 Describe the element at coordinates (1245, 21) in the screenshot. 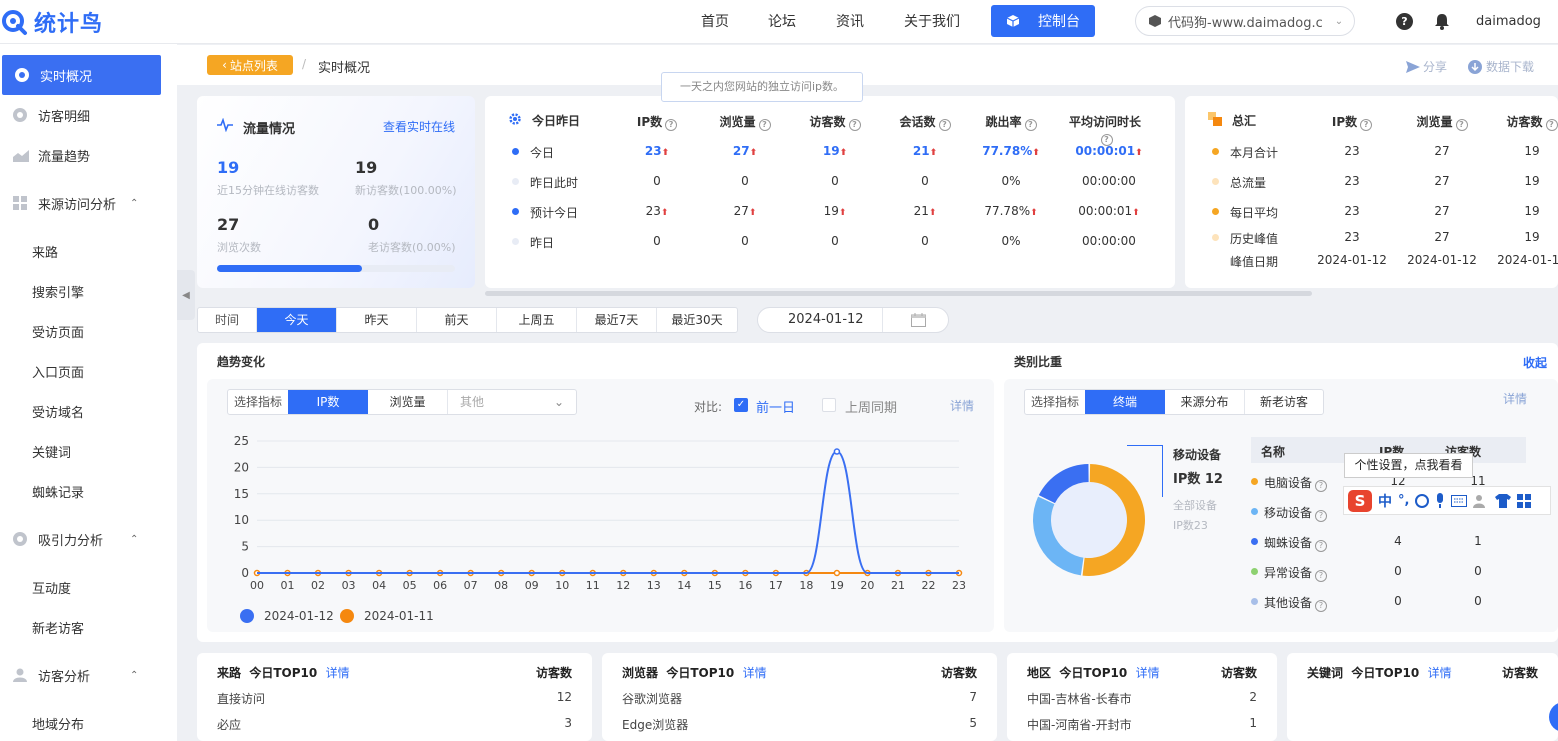

I see `site-select: 代码狗-www.daimadog.c ⌄` at that location.